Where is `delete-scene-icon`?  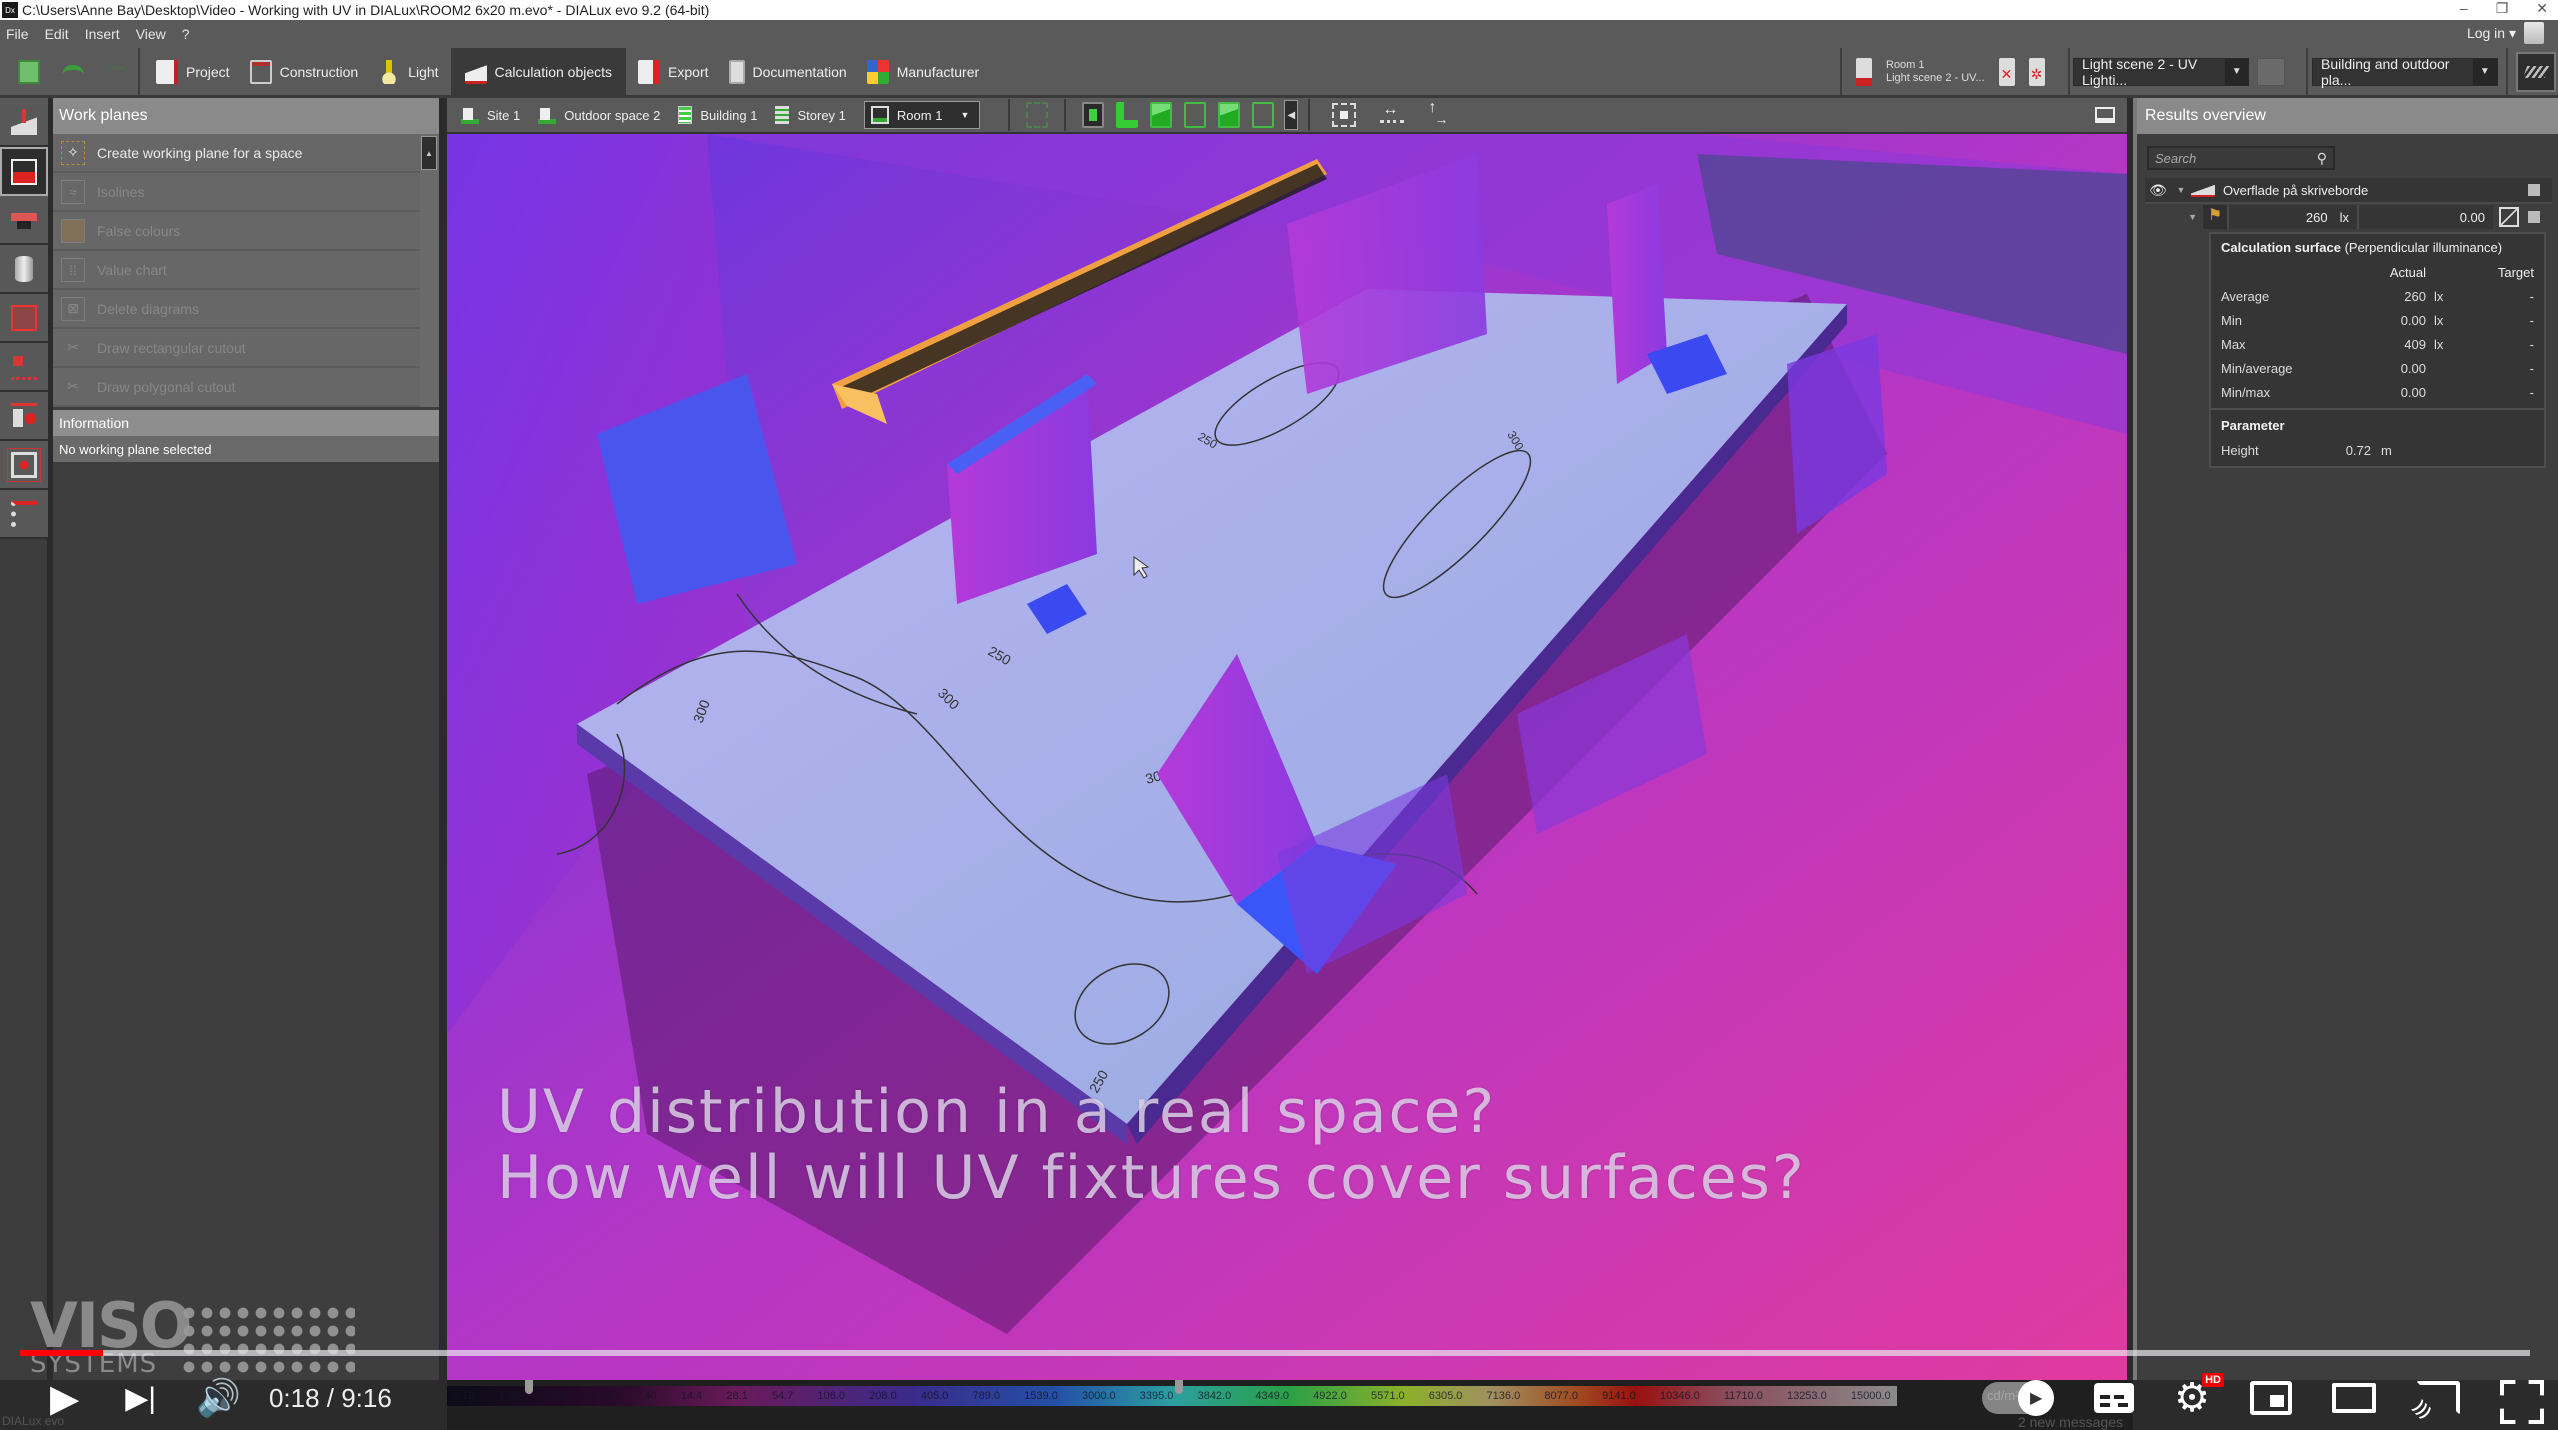
delete-scene-icon is located at coordinates (2006, 71).